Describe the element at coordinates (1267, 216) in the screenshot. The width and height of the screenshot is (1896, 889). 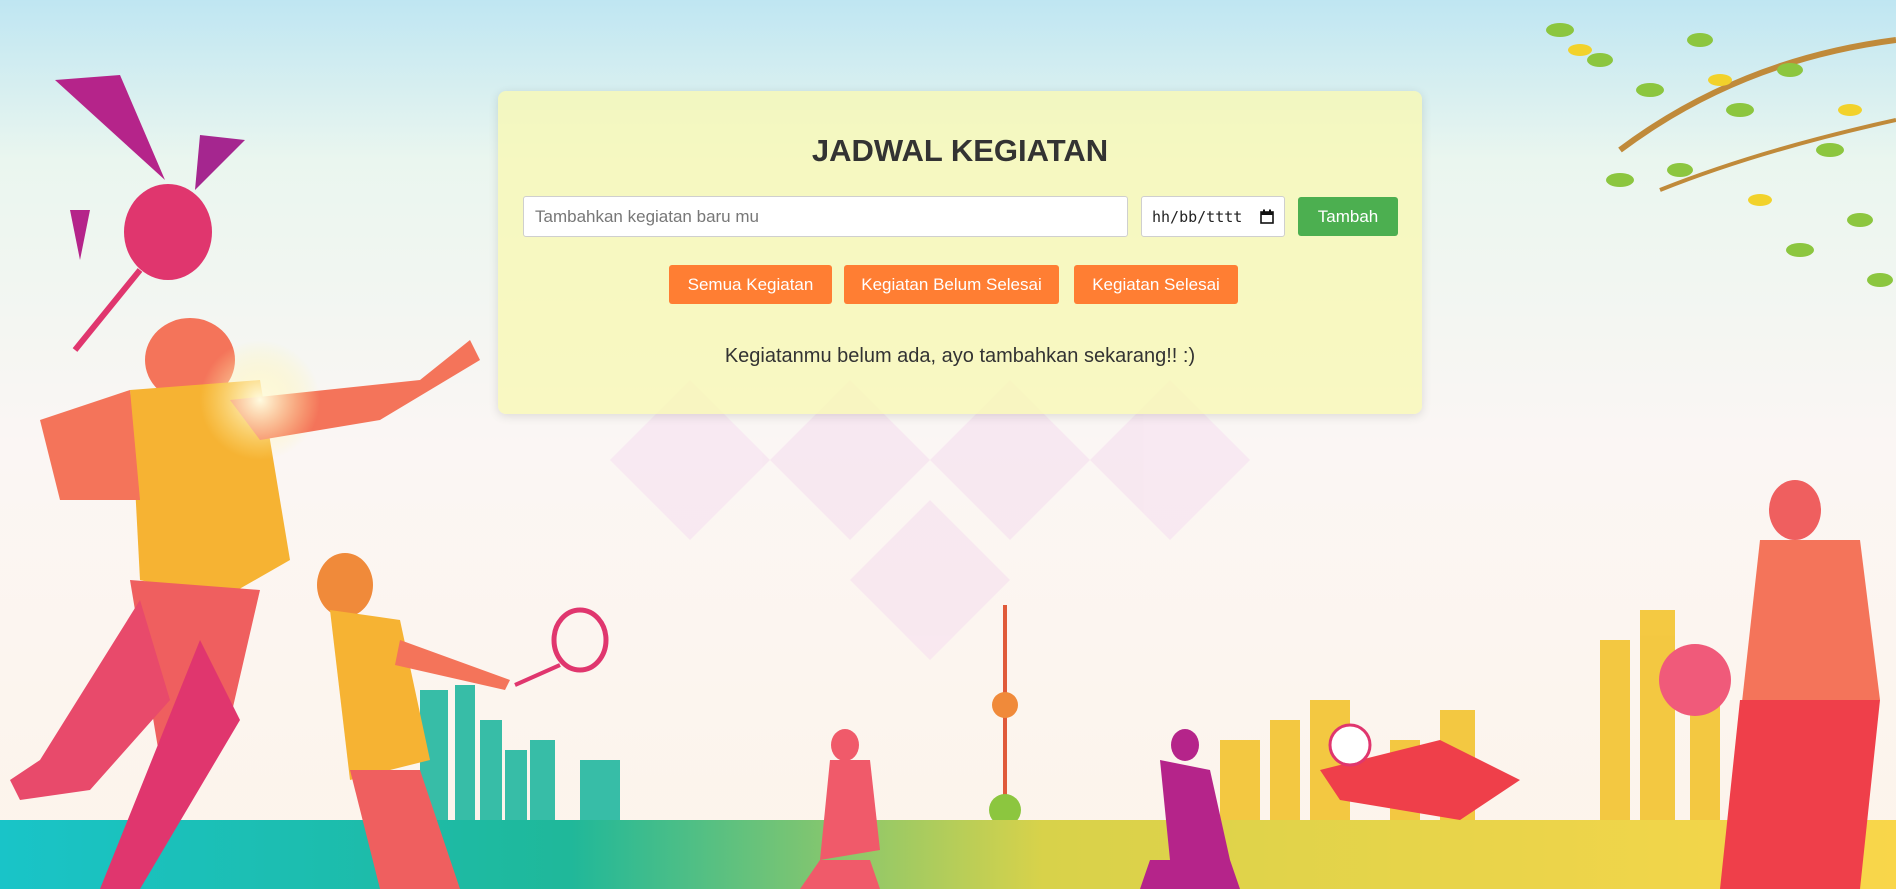
I see `calendar-icon` at that location.